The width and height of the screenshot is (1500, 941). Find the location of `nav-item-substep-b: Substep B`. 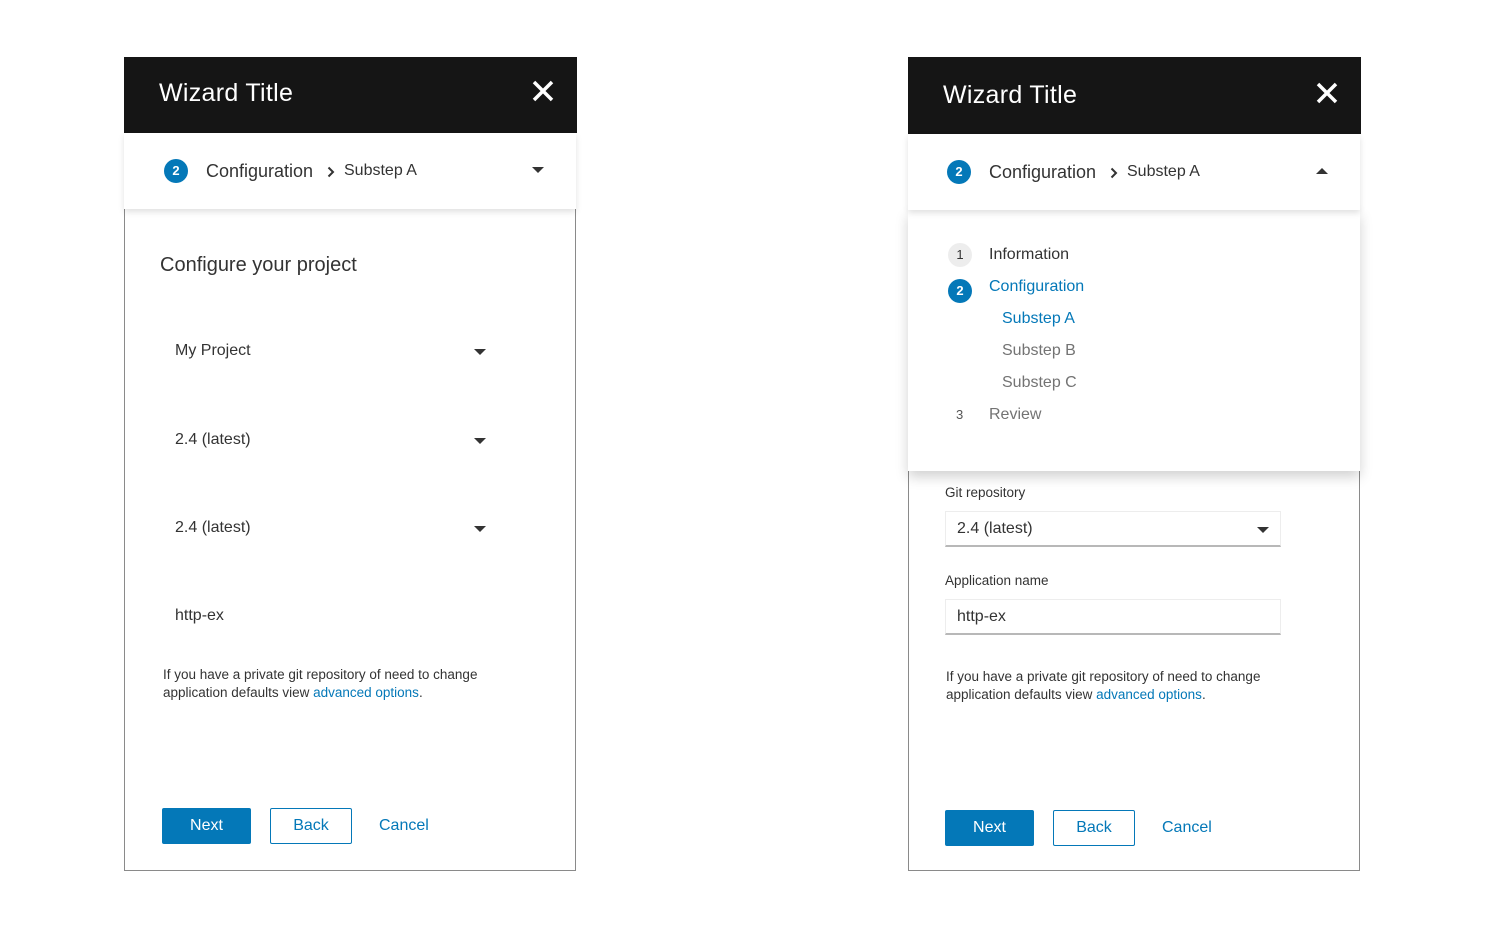

nav-item-substep-b: Substep B is located at coordinates (1039, 351).